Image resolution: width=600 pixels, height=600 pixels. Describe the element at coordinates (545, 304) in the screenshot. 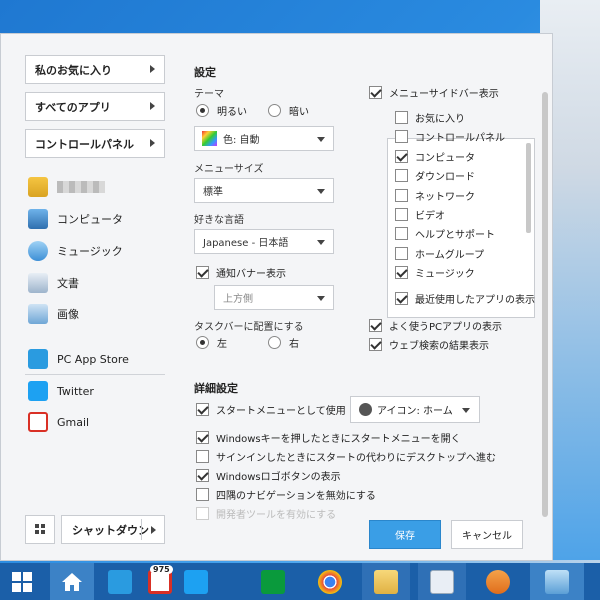

I see `settings-scrollbar` at that location.